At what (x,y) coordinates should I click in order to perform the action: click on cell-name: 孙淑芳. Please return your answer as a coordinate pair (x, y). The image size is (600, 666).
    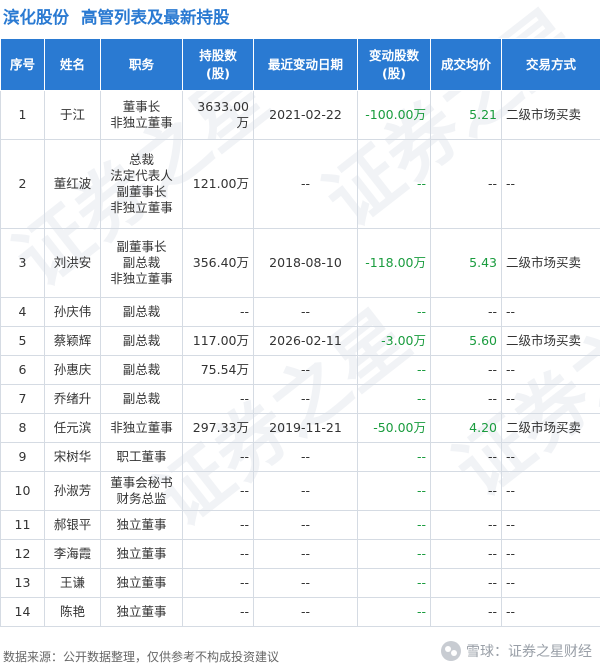
    Looking at the image, I should click on (72, 491).